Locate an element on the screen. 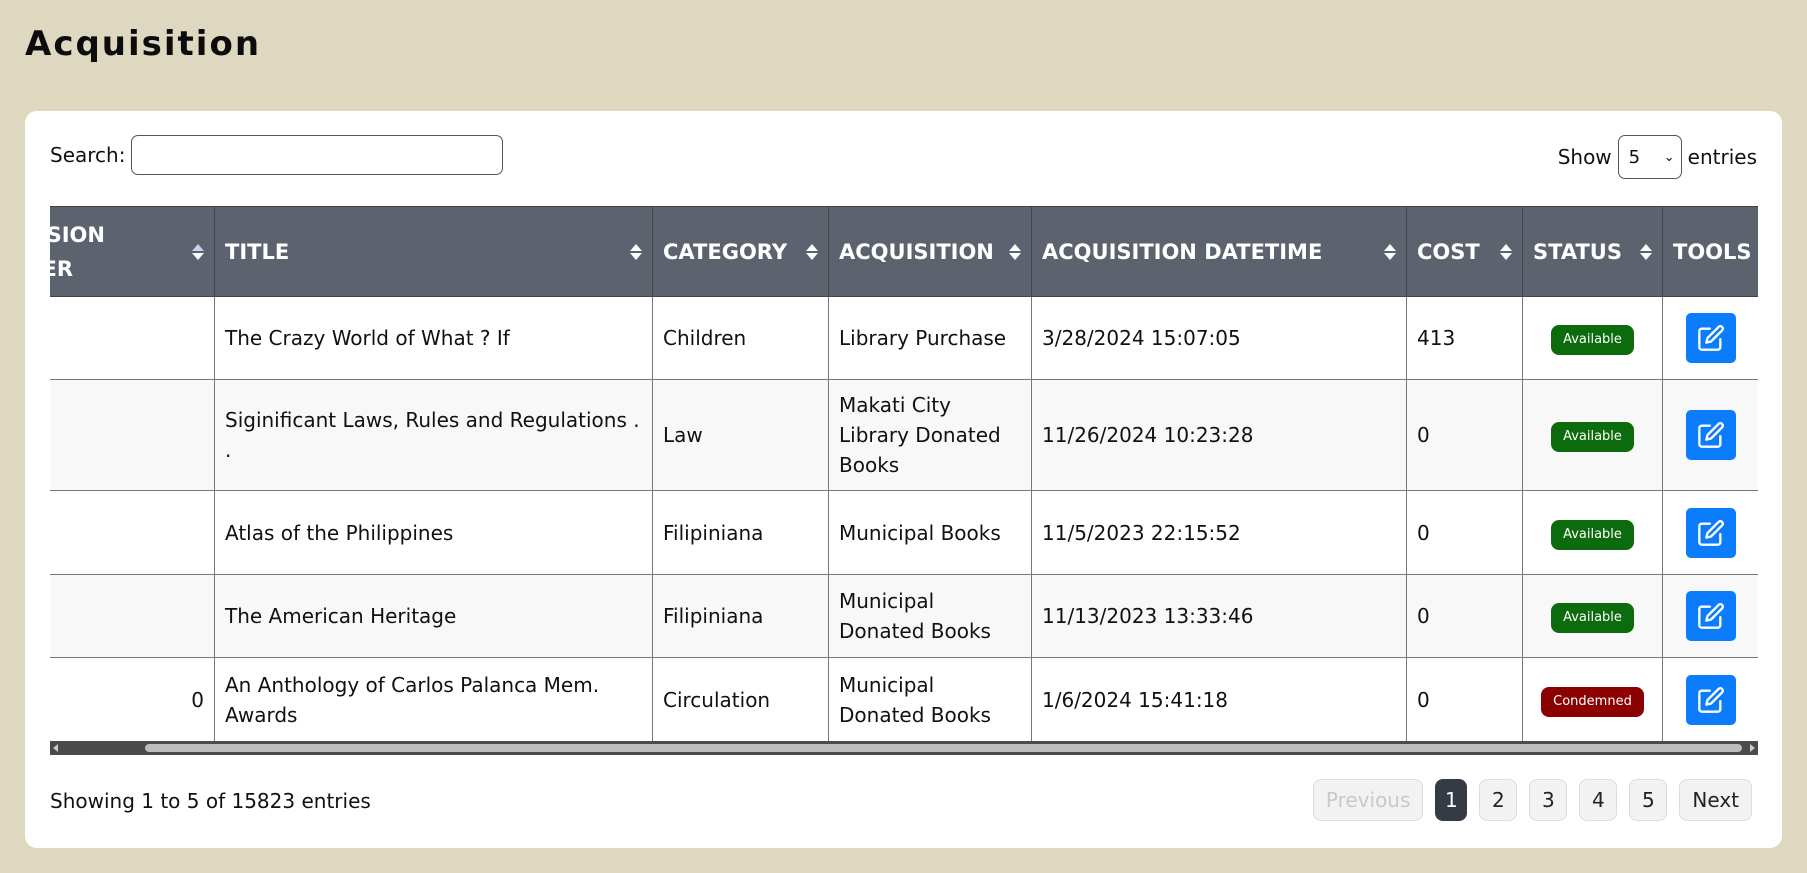 The image size is (1807, 873). cell-acquisition-datetime: 3/28/2024 15:07:05 is located at coordinates (1219, 338).